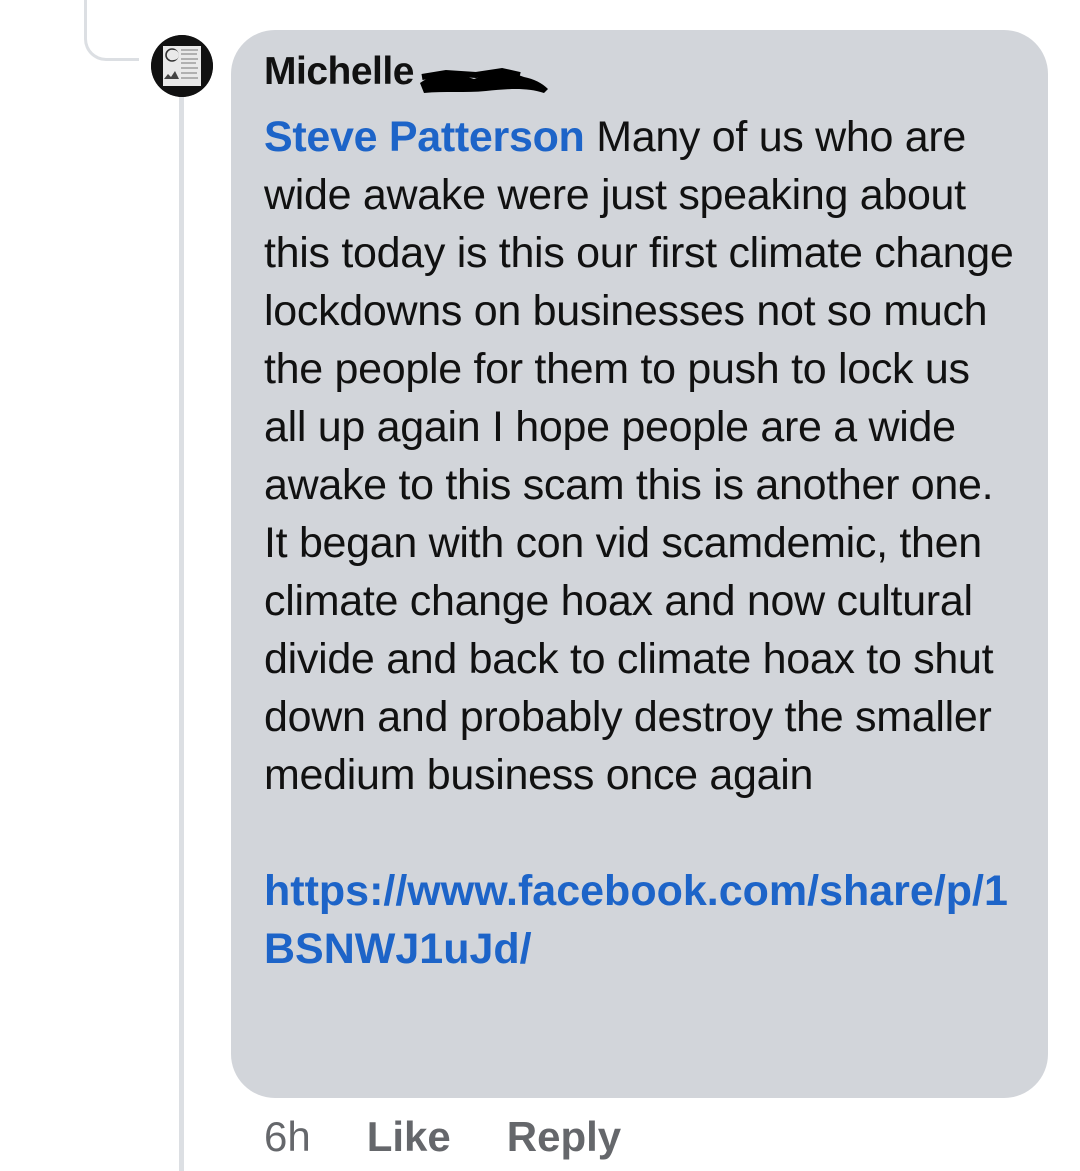 The height and width of the screenshot is (1171, 1080). Describe the element at coordinates (111, 30) in the screenshot. I see `thread-connector-line` at that location.